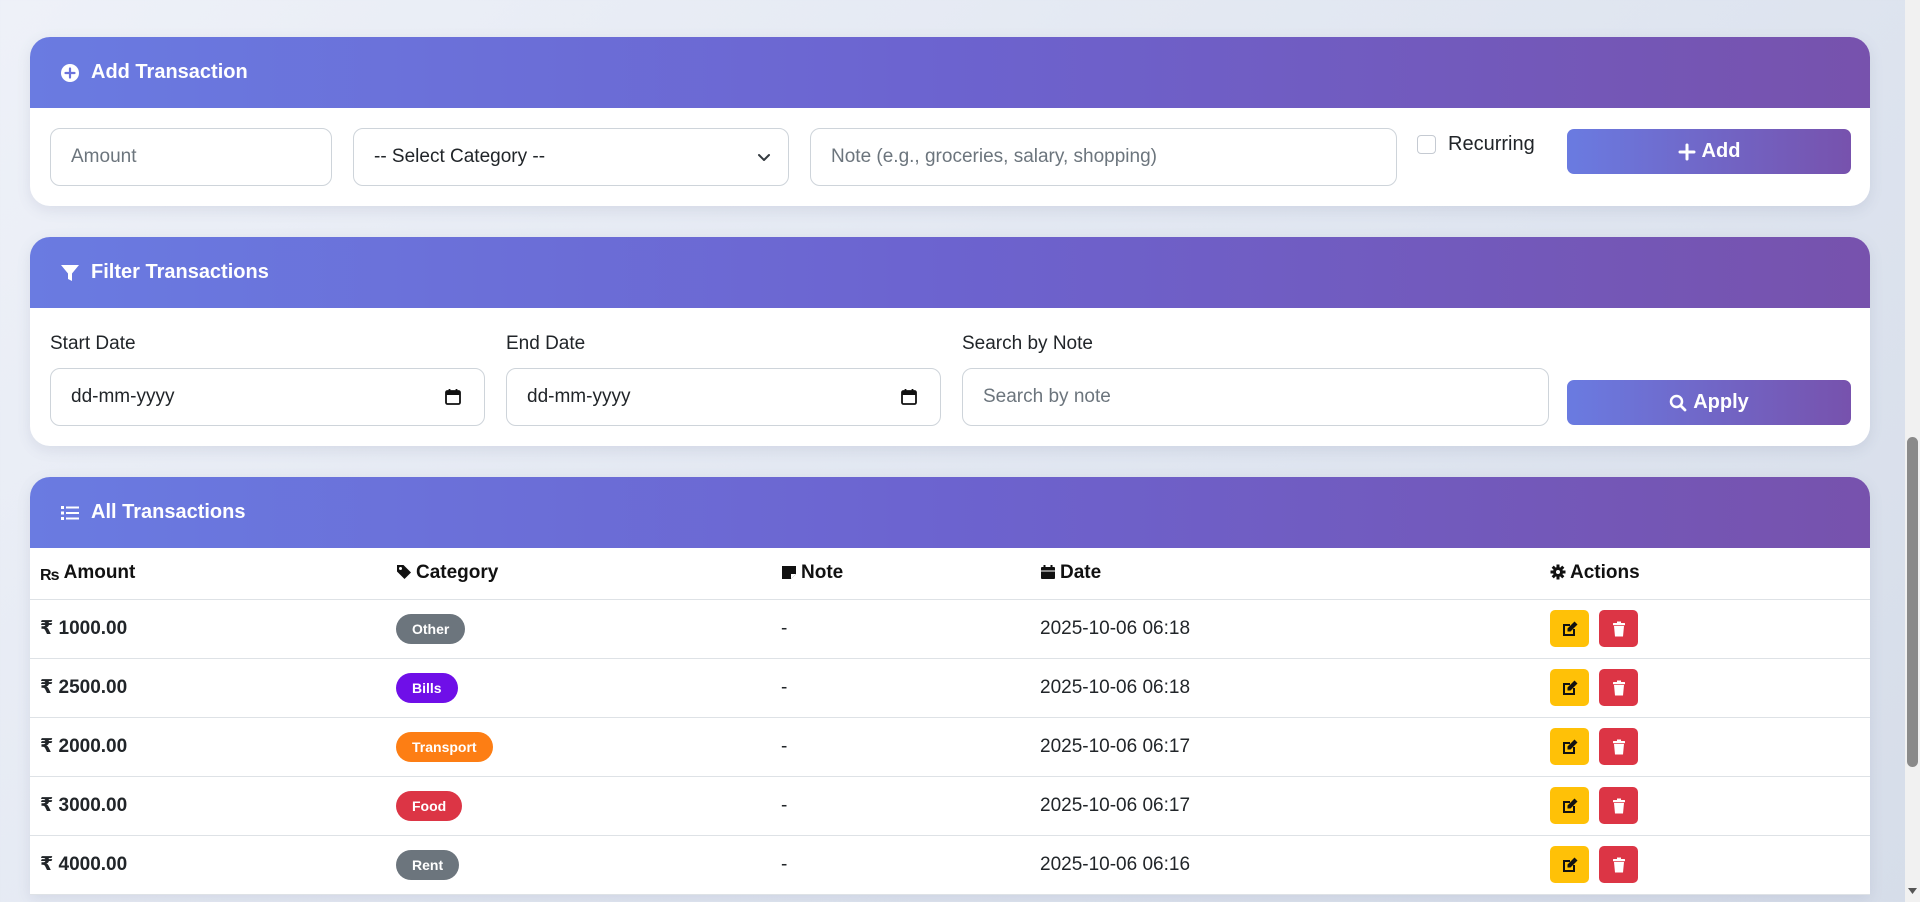 The width and height of the screenshot is (1920, 902). Describe the element at coordinates (1285, 688) in the screenshot. I see `row-date: 2025-10-06 06:18` at that location.